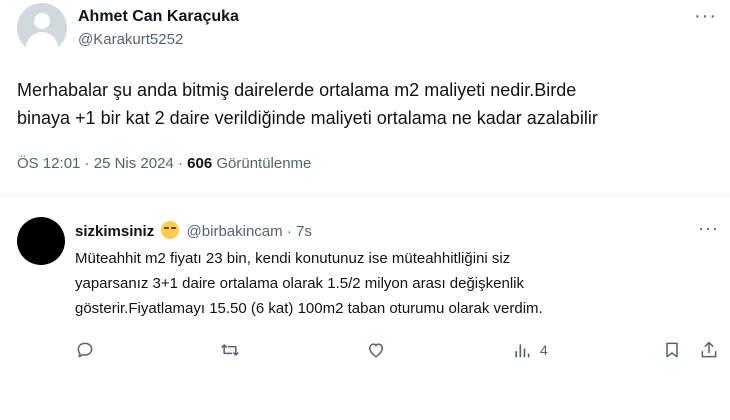 The height and width of the screenshot is (420, 730). Describe the element at coordinates (365, 353) in the screenshot. I see `reply-action-bar: 4` at that location.